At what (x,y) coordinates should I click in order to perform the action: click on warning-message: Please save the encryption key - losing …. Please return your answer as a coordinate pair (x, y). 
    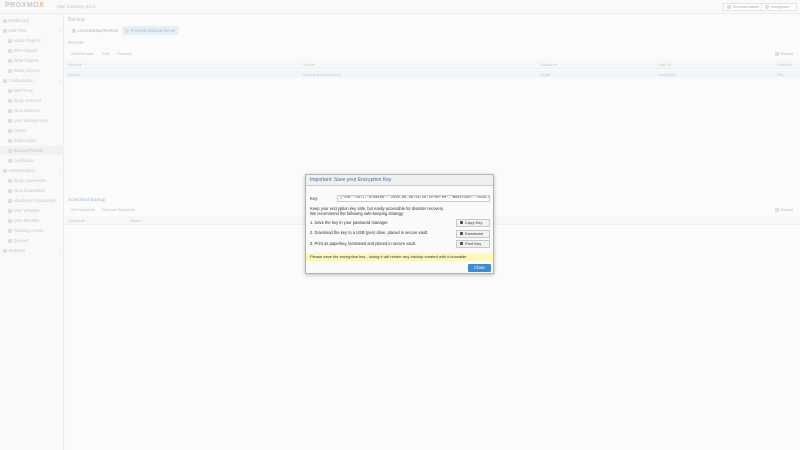
    Looking at the image, I should click on (399, 257).